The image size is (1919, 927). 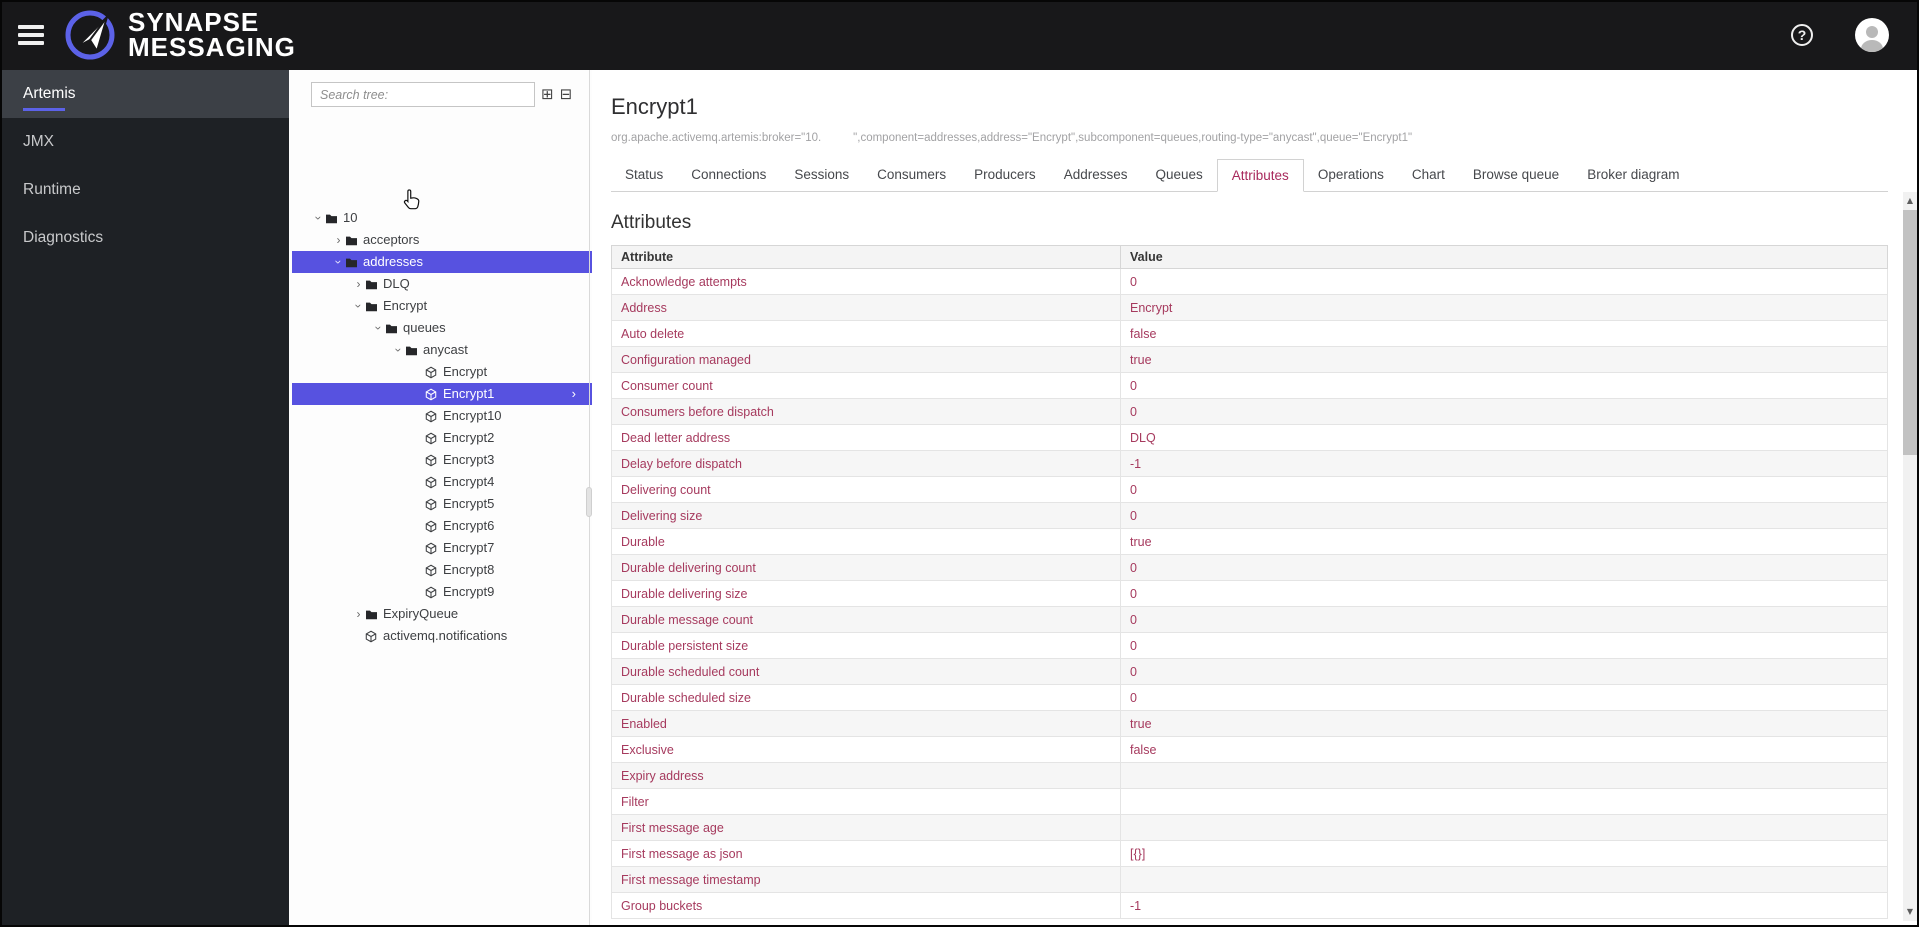 I want to click on tree-node-encrypt3: Encrypt3, so click(x=442, y=460).